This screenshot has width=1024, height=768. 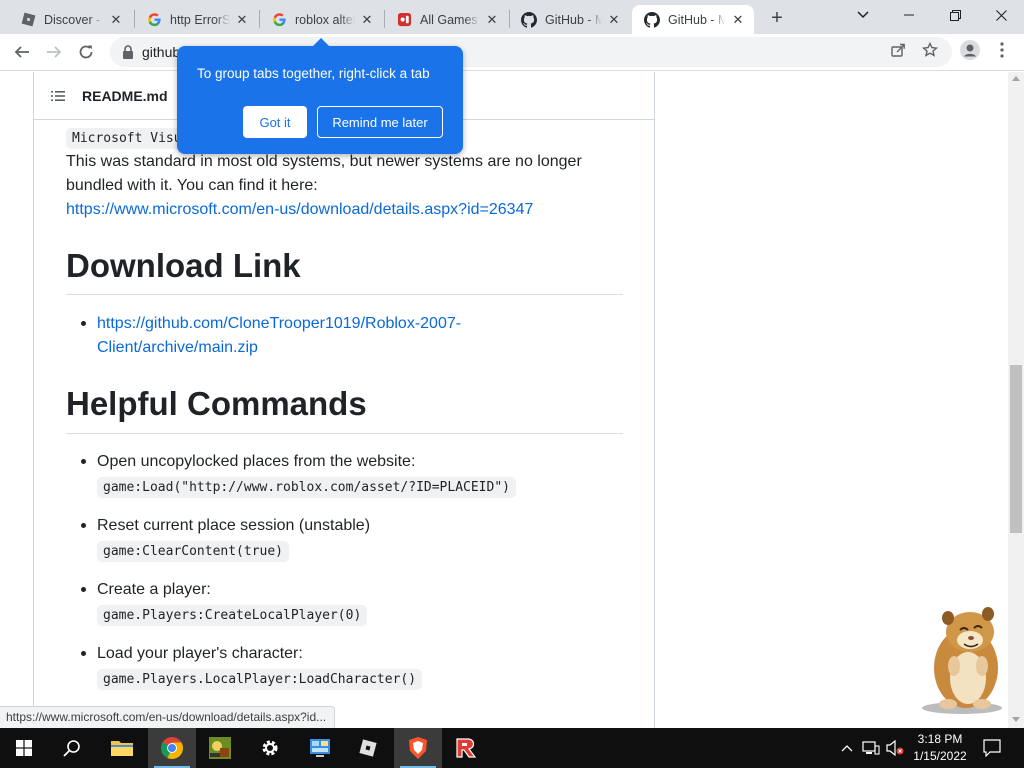 What do you see at coordinates (216, 403) in the screenshot?
I see `helpful-commands-heading: Helpful Commands` at bounding box center [216, 403].